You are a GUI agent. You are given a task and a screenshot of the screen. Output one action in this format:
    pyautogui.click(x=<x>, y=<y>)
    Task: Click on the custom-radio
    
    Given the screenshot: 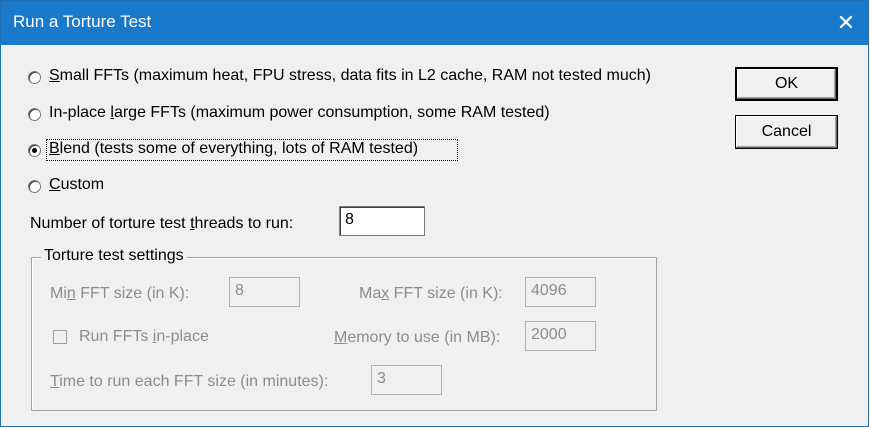 What is the action you would take?
    pyautogui.click(x=34, y=186)
    